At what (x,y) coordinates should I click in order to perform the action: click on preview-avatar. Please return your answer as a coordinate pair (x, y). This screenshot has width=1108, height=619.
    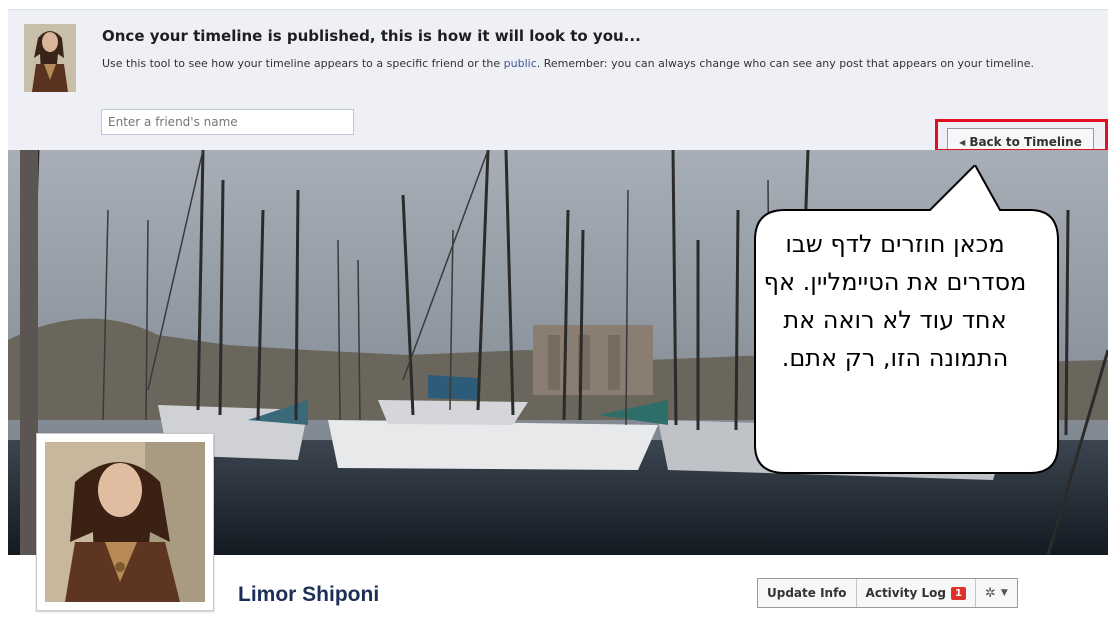
    Looking at the image, I should click on (50, 58).